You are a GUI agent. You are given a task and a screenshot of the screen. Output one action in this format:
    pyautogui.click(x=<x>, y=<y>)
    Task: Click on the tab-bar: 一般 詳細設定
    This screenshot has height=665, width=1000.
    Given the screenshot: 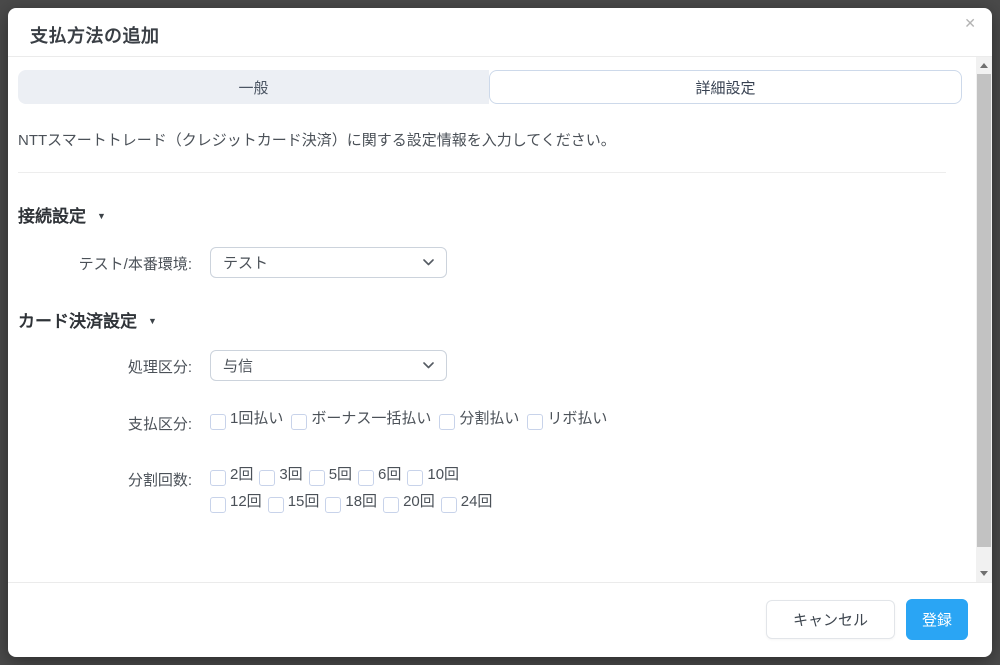 What is the action you would take?
    pyautogui.click(x=490, y=87)
    